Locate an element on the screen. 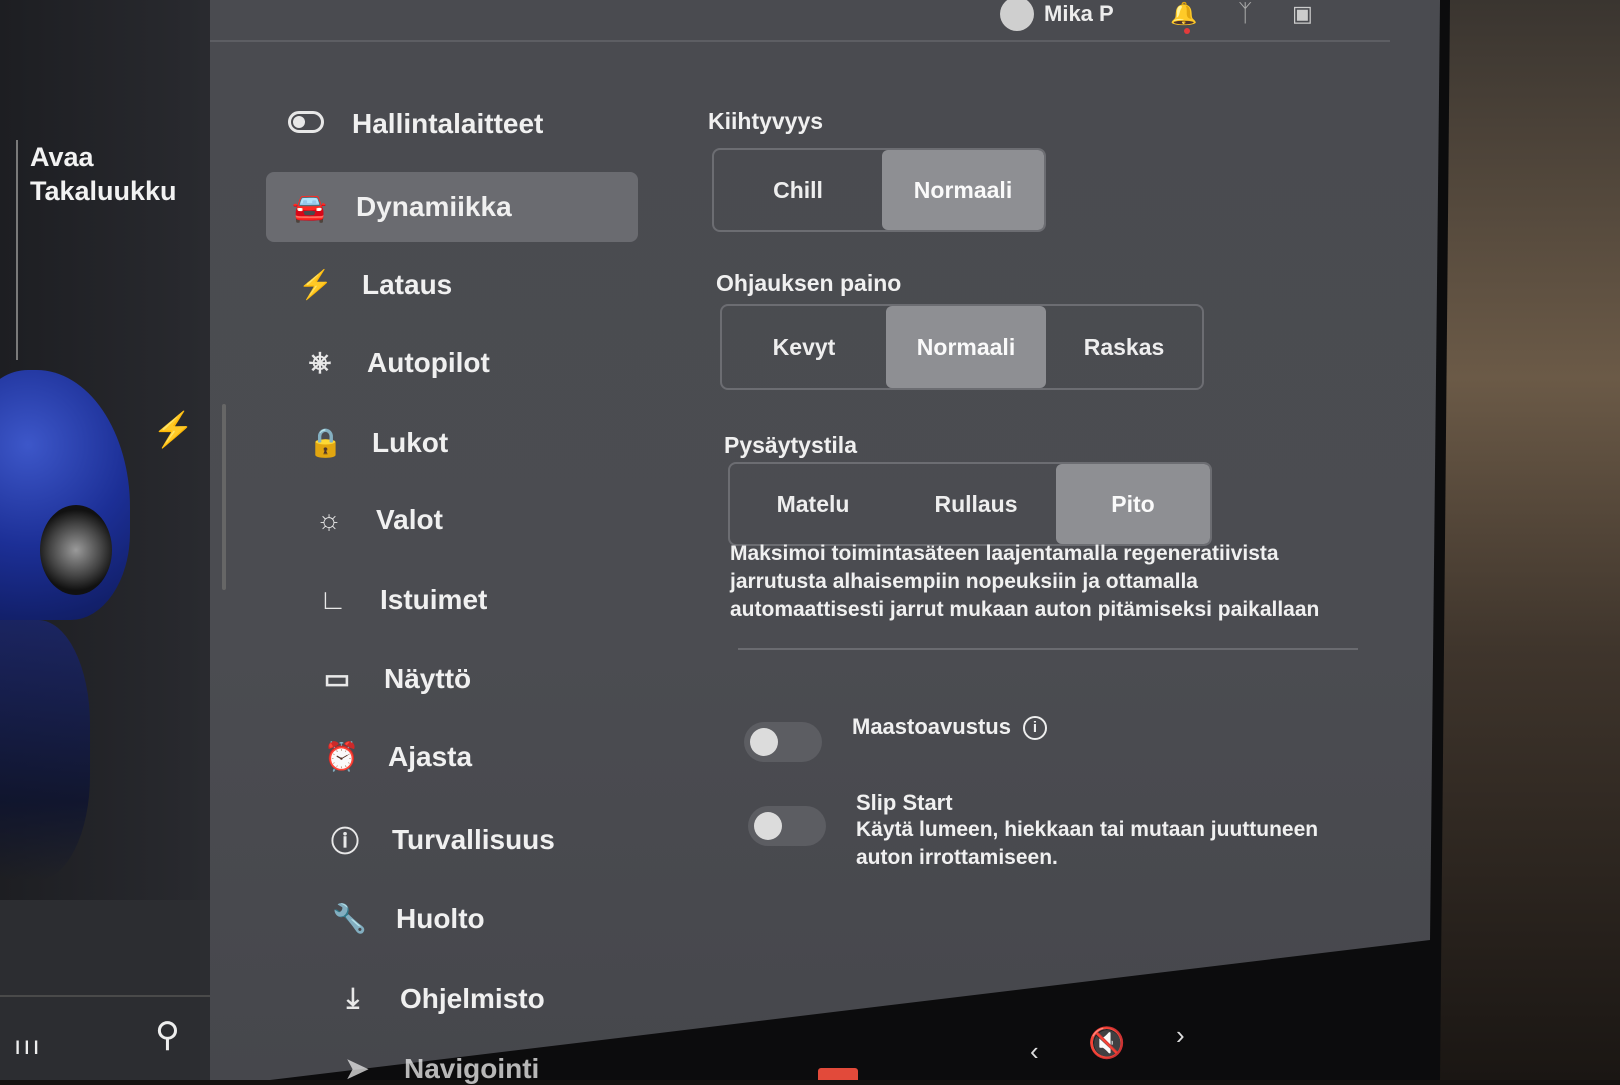 Image resolution: width=1620 pixels, height=1085 pixels. steering-wheel-icon: ⎈ is located at coordinates (320, 361).